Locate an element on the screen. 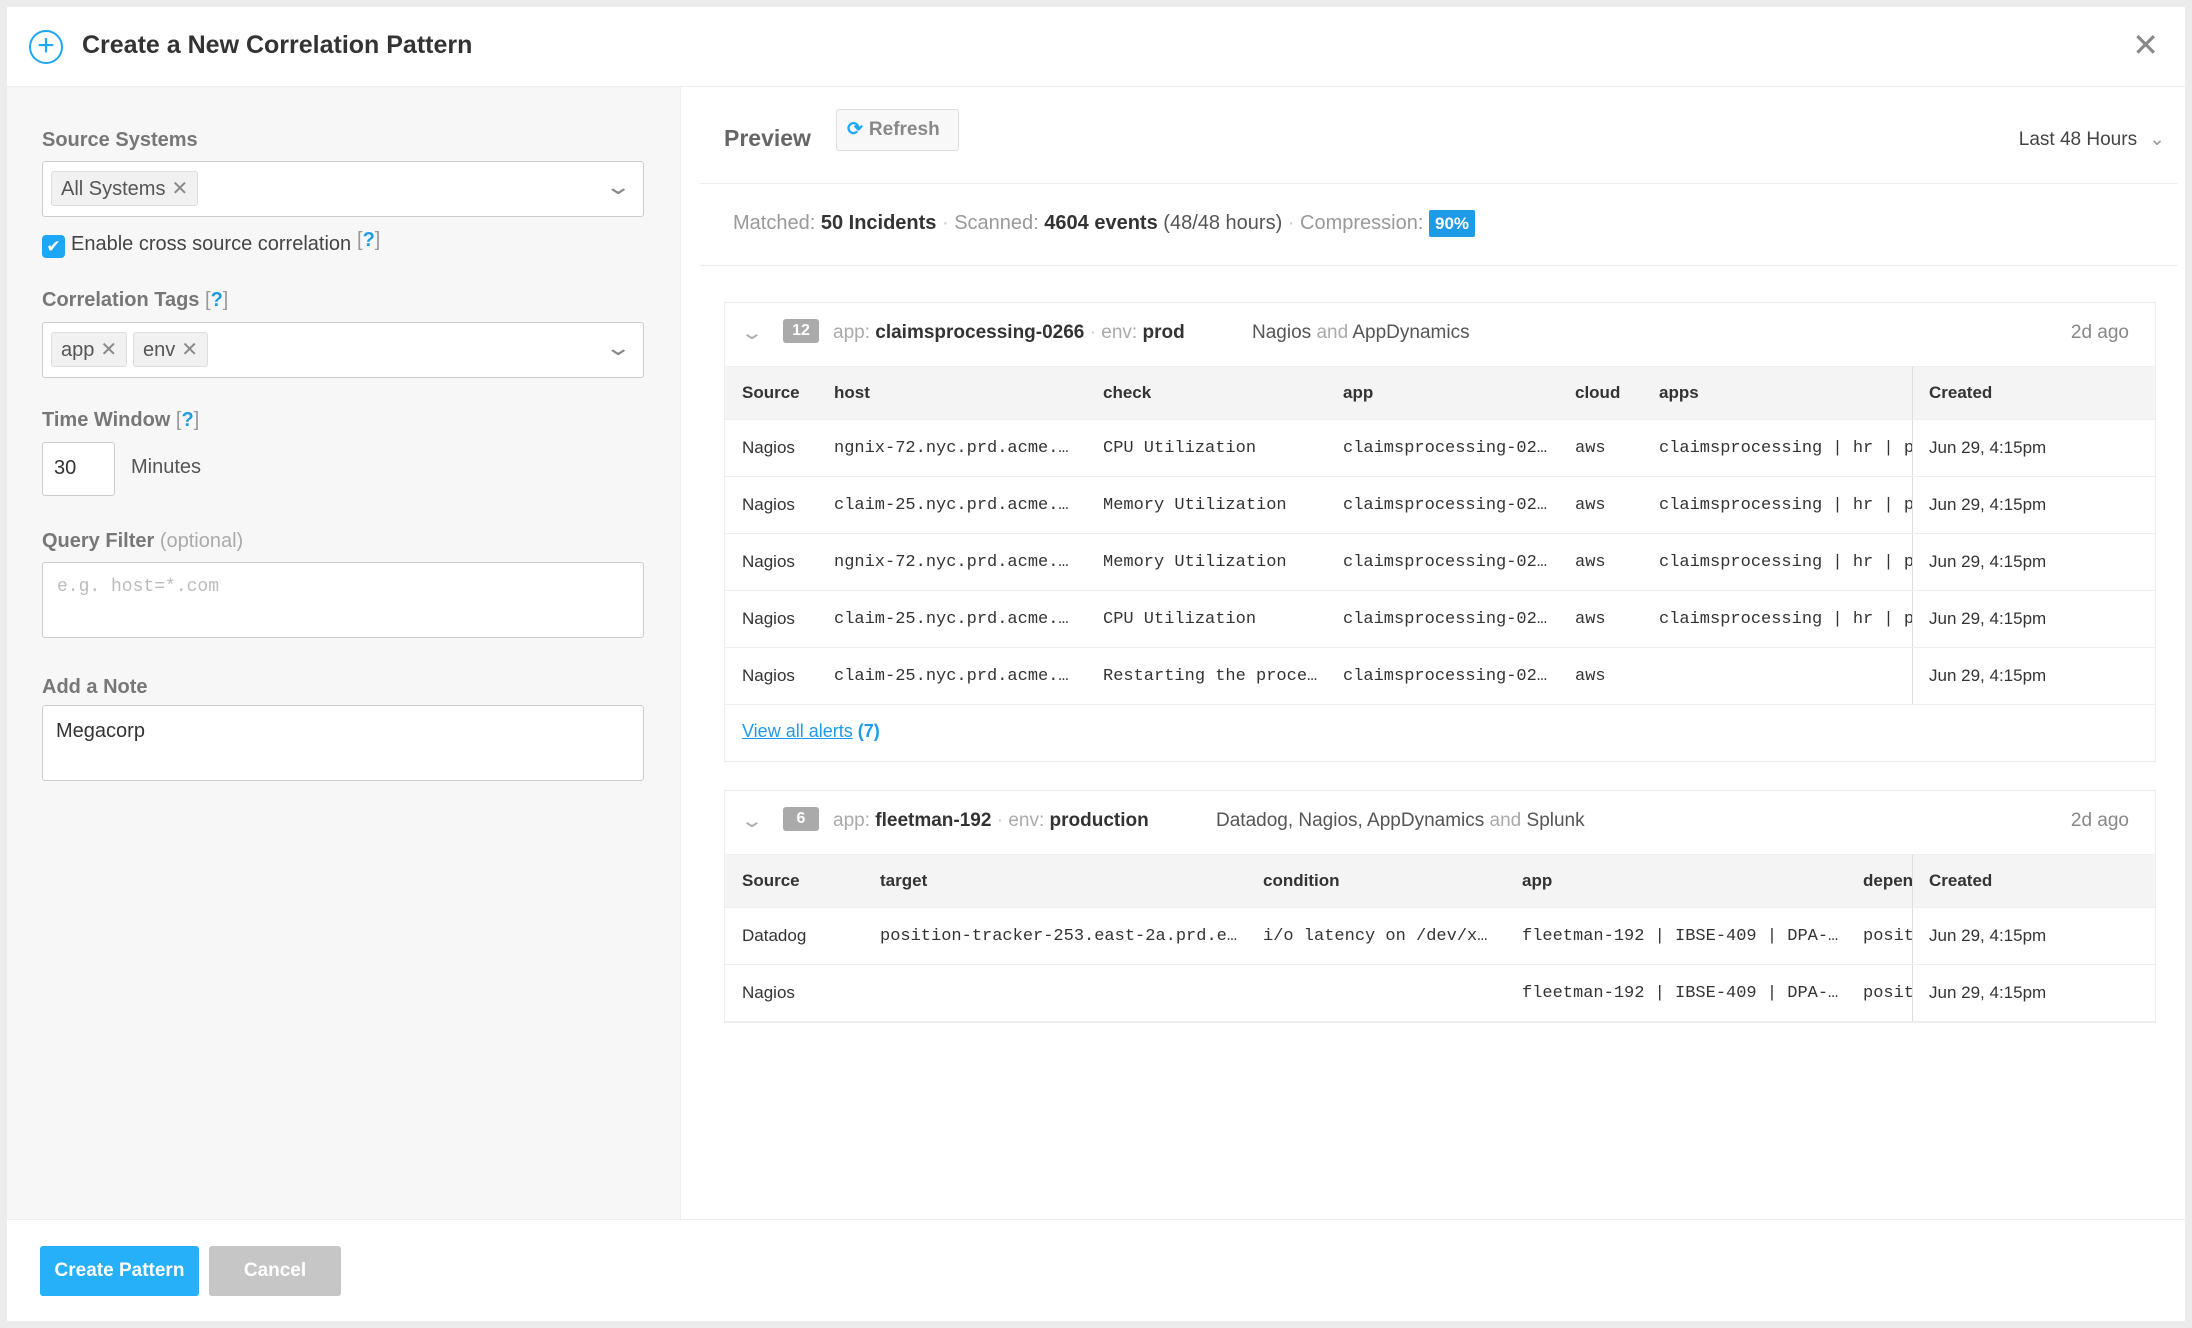 Image resolution: width=2192 pixels, height=1328 pixels. cross-source-checkbox: ✔ is located at coordinates (53, 246).